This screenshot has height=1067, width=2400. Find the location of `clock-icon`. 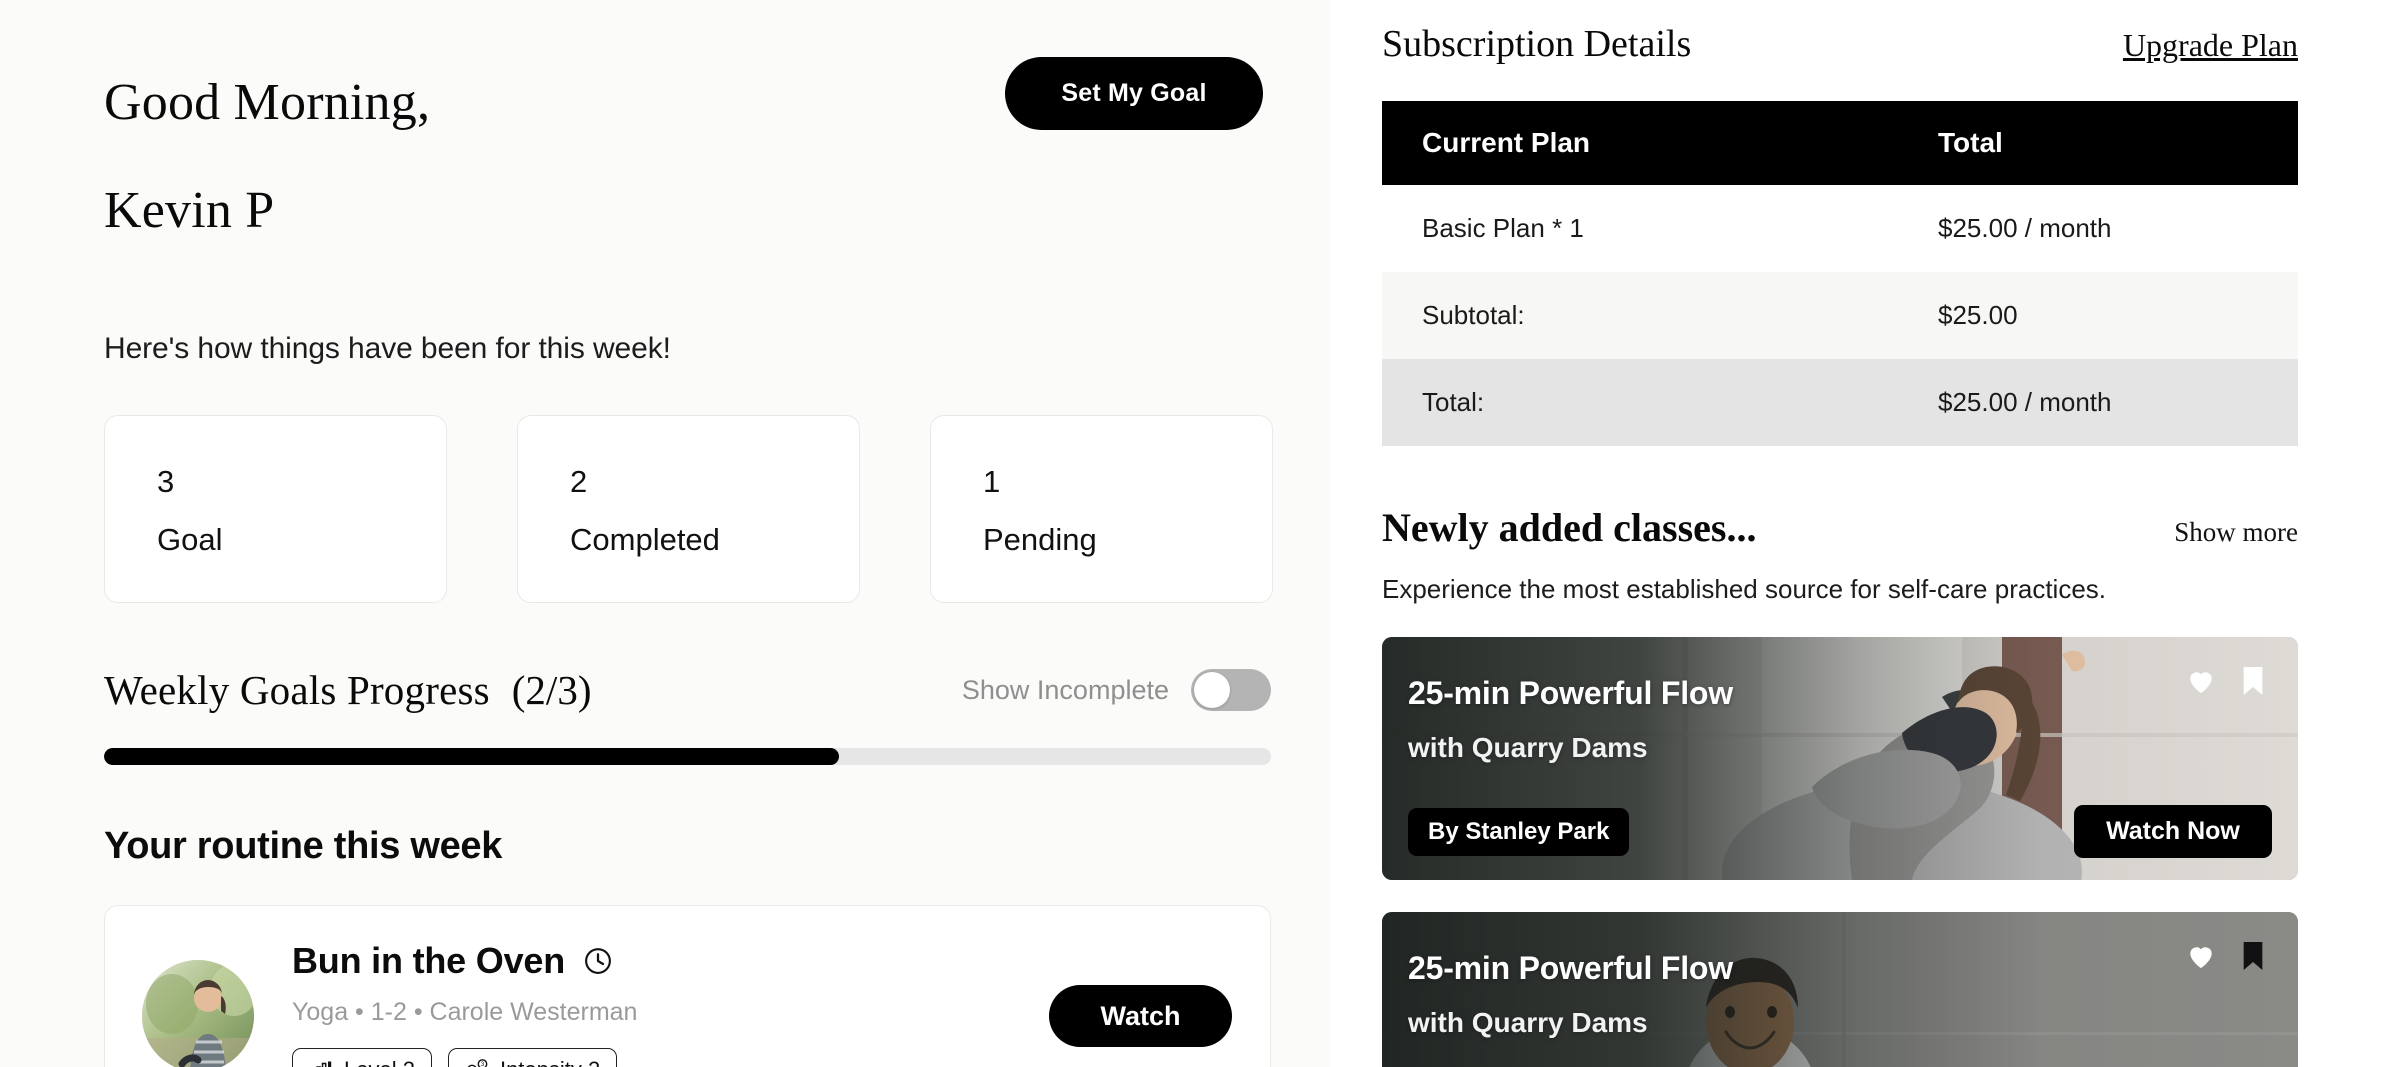

clock-icon is located at coordinates (598, 961).